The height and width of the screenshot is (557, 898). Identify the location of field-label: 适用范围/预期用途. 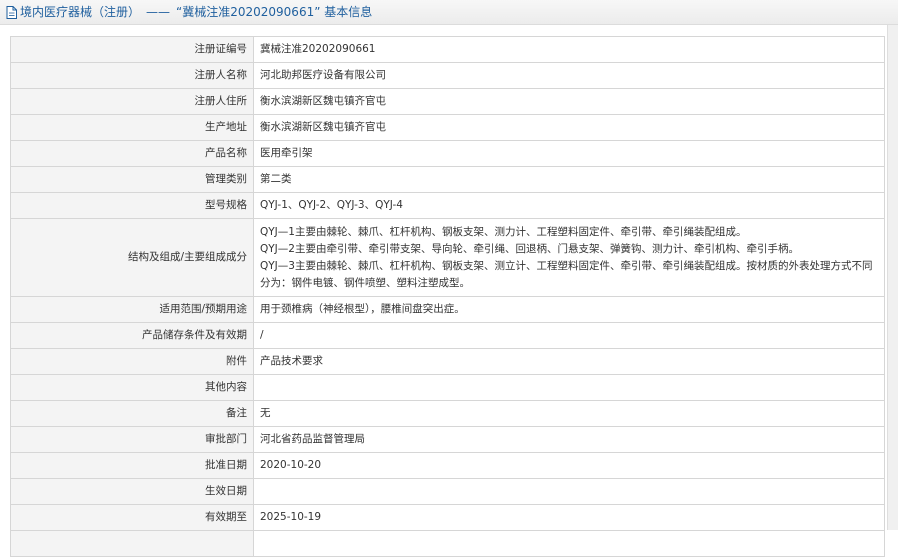
(132, 309).